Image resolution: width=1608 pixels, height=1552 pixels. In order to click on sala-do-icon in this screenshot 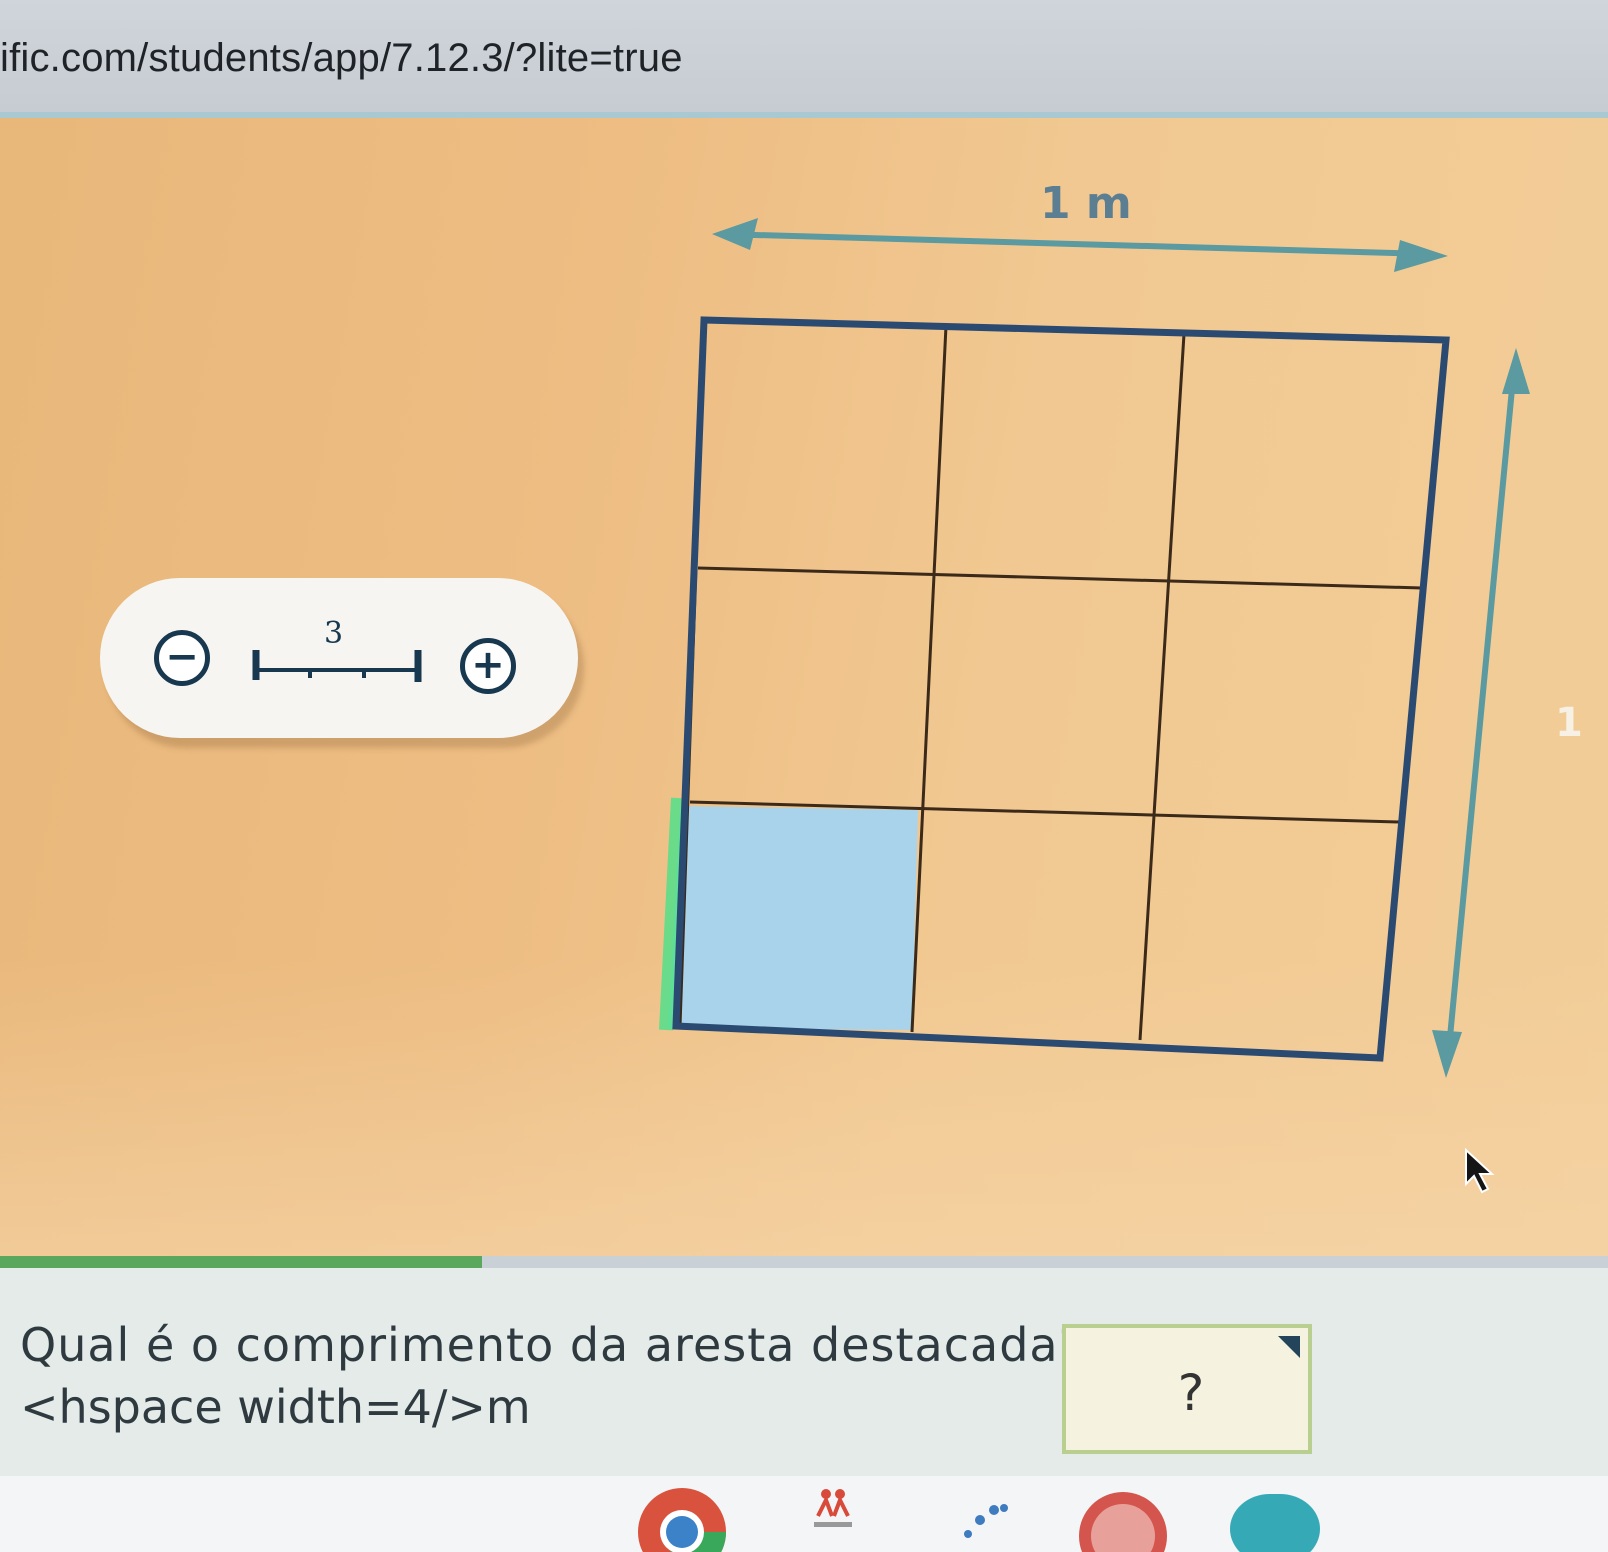, I will do `click(833, 1518)`.